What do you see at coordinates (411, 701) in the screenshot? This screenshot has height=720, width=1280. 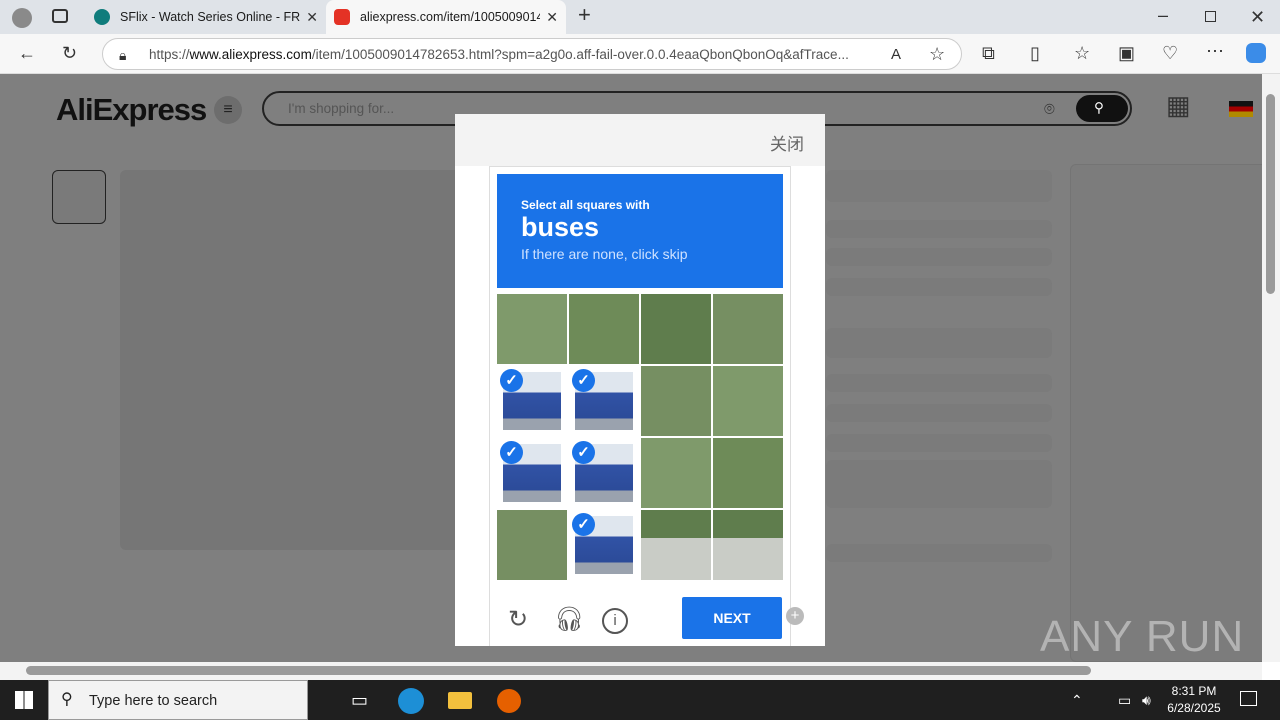 I see `edge-icon` at bounding box center [411, 701].